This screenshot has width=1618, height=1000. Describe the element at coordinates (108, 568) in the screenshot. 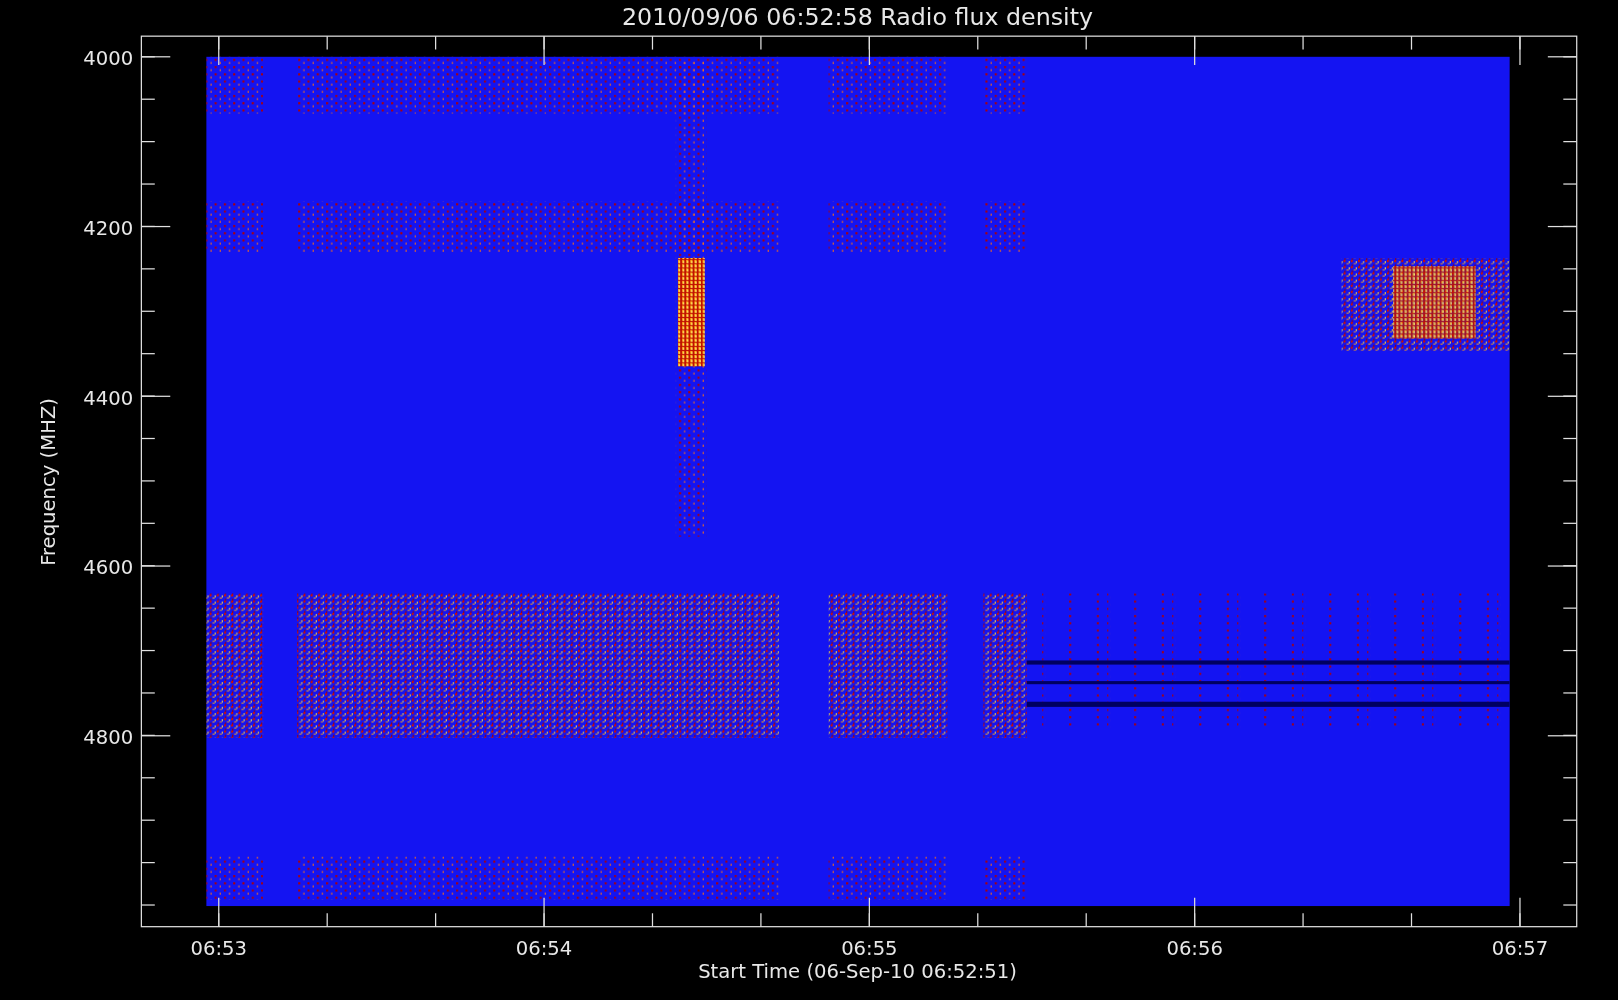

I see `tick-label: 4600` at that location.